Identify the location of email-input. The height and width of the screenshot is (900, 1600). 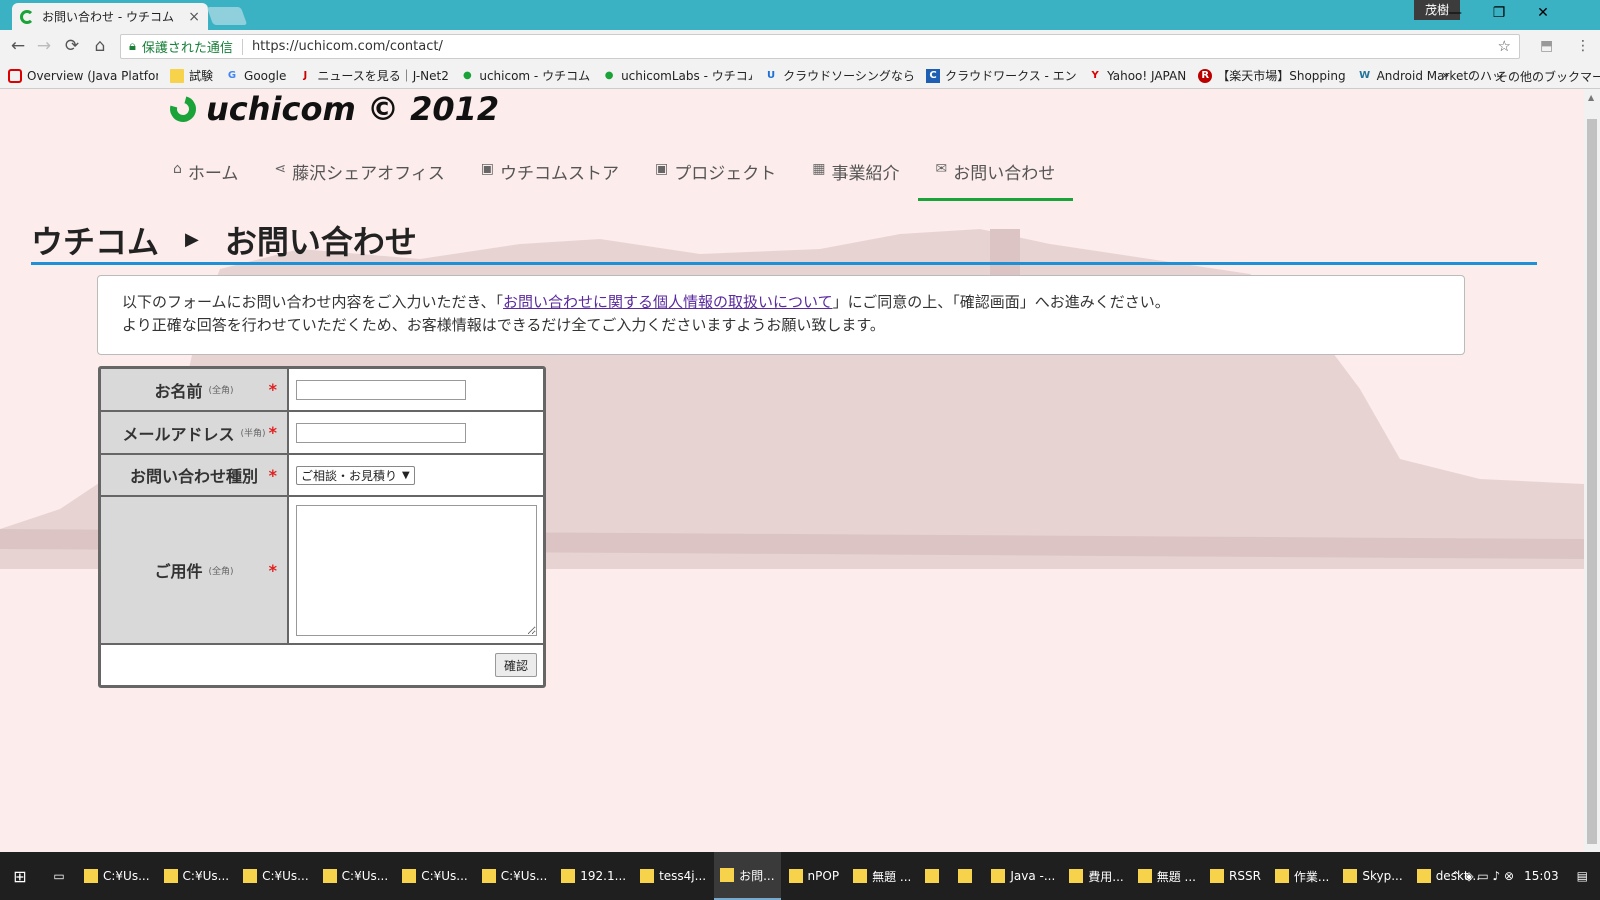
(381, 432).